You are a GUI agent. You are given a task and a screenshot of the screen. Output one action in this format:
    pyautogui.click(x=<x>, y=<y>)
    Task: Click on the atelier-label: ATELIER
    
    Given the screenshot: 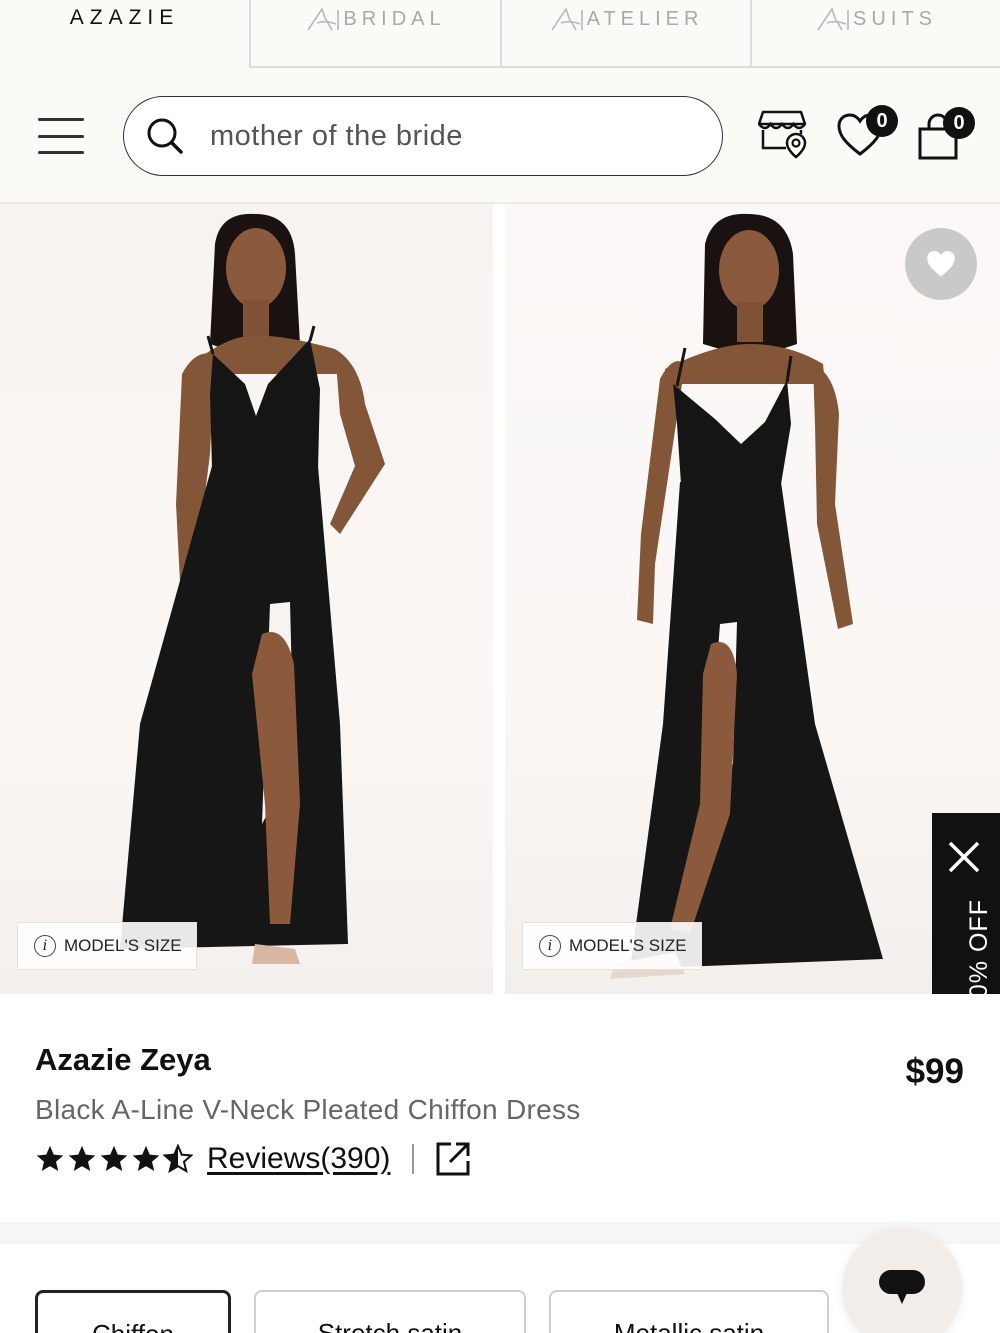 What is the action you would take?
    pyautogui.click(x=645, y=18)
    